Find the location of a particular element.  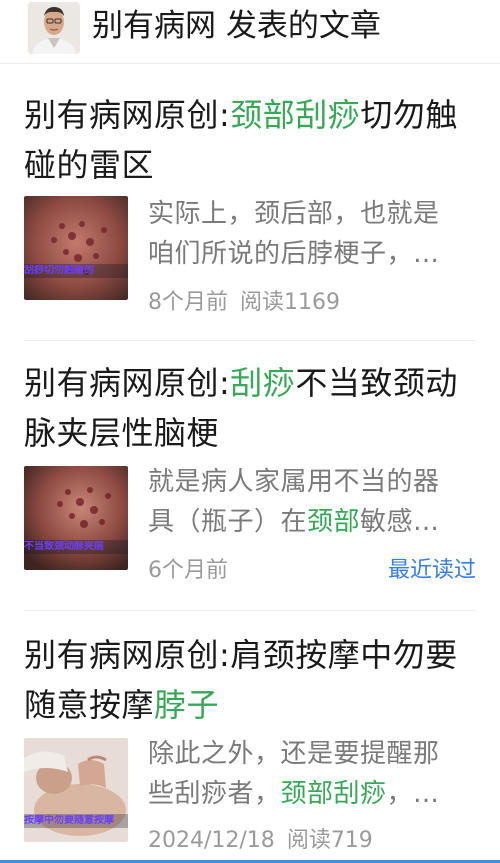

article-title: 别有病网原创:刮痧不当致颈动脉夹层性脑梗 is located at coordinates (250, 408).